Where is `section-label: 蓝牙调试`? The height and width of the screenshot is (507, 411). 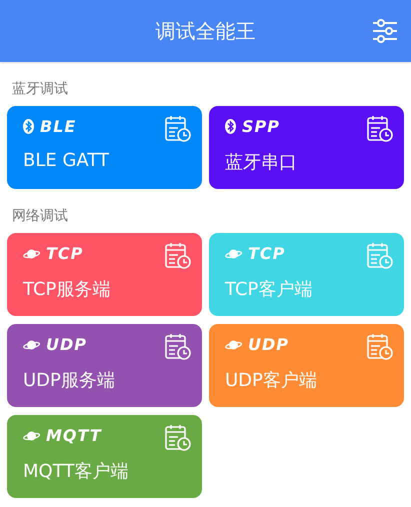 section-label: 蓝牙调试 is located at coordinates (40, 89).